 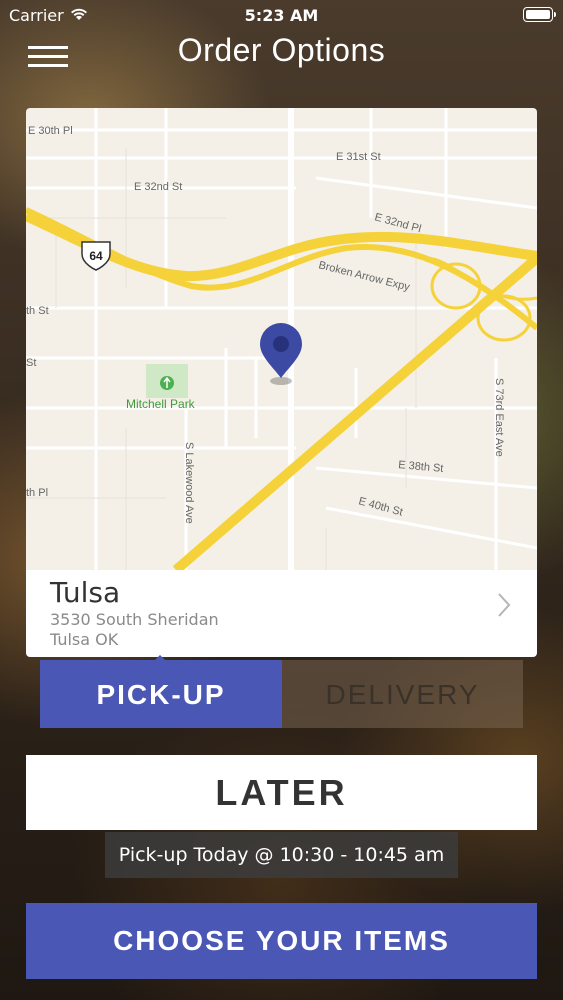 What do you see at coordinates (358, 157) in the screenshot?
I see `map-label-e31: E 31st St` at bounding box center [358, 157].